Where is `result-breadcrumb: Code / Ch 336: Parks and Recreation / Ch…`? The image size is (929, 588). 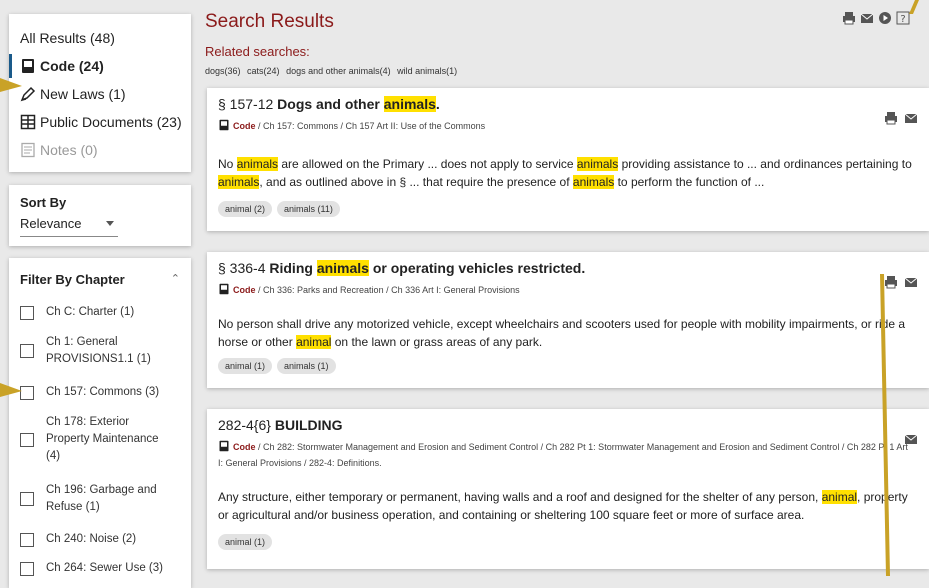
result-breadcrumb: Code / Ch 336: Parks and Recreation / Ch… is located at coordinates (369, 290).